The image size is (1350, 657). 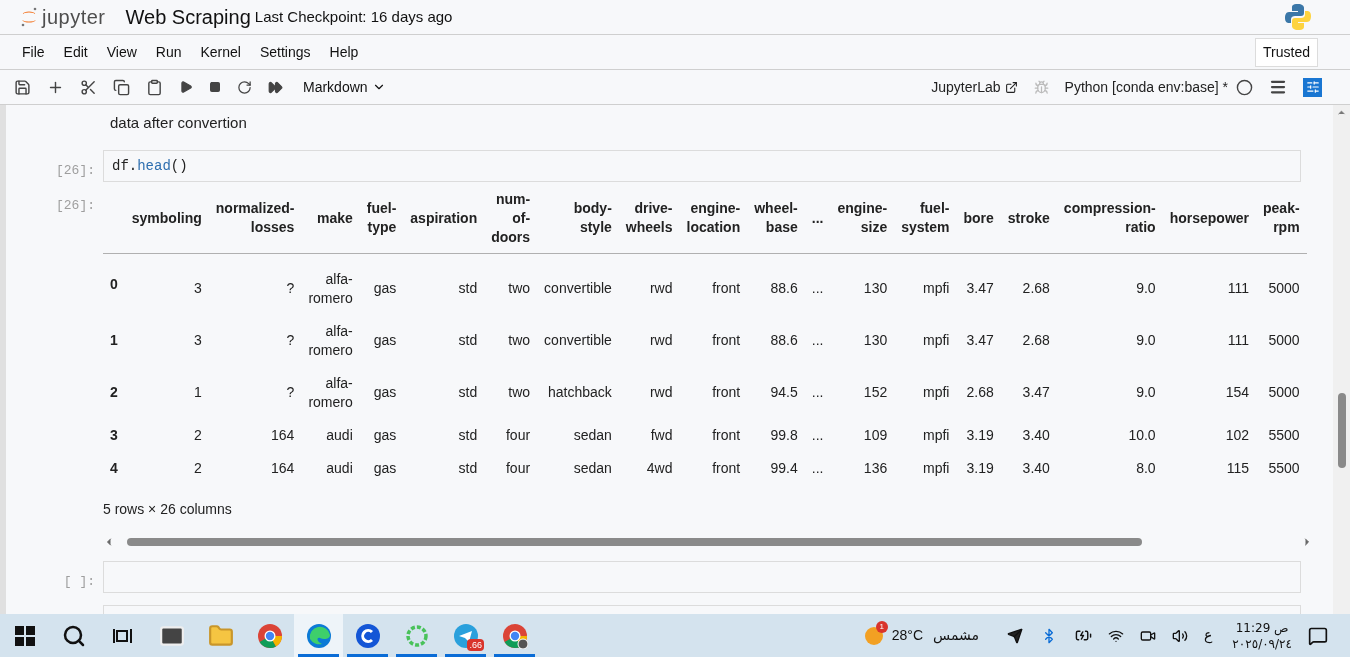 What do you see at coordinates (444, 217) in the screenshot?
I see `column-header: aspiration` at bounding box center [444, 217].